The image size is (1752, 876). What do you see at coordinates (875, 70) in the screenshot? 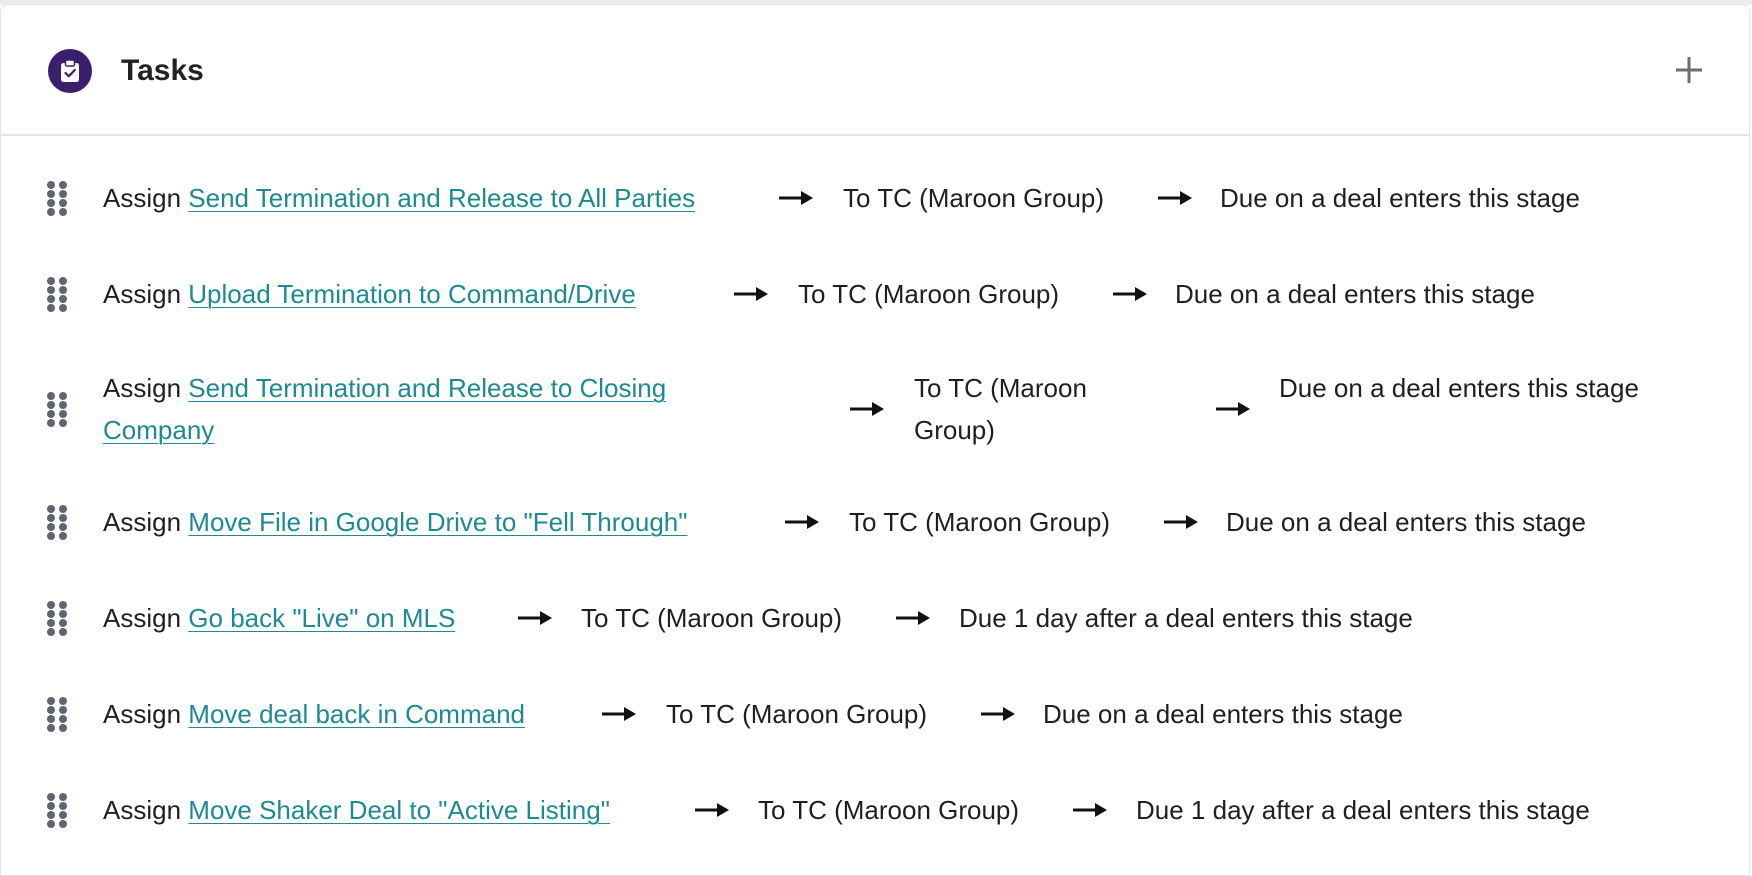
I see `panel-header: Tasks` at bounding box center [875, 70].